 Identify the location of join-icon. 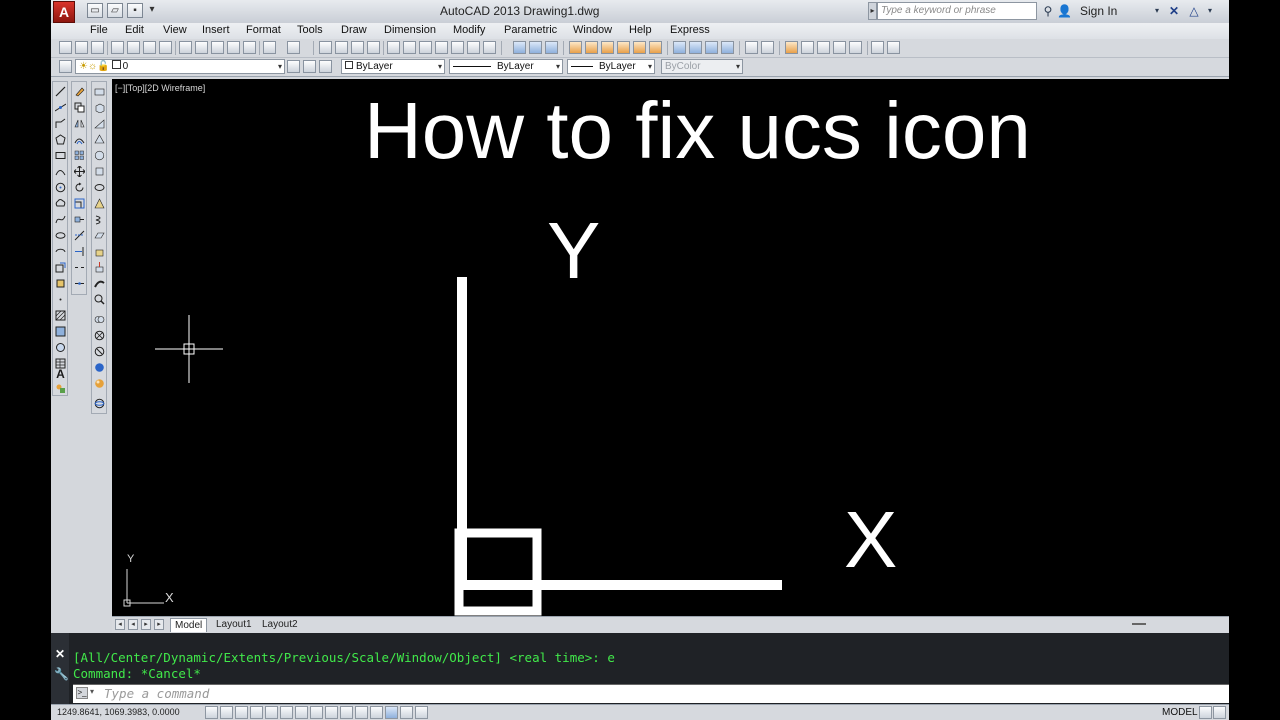
(79, 283).